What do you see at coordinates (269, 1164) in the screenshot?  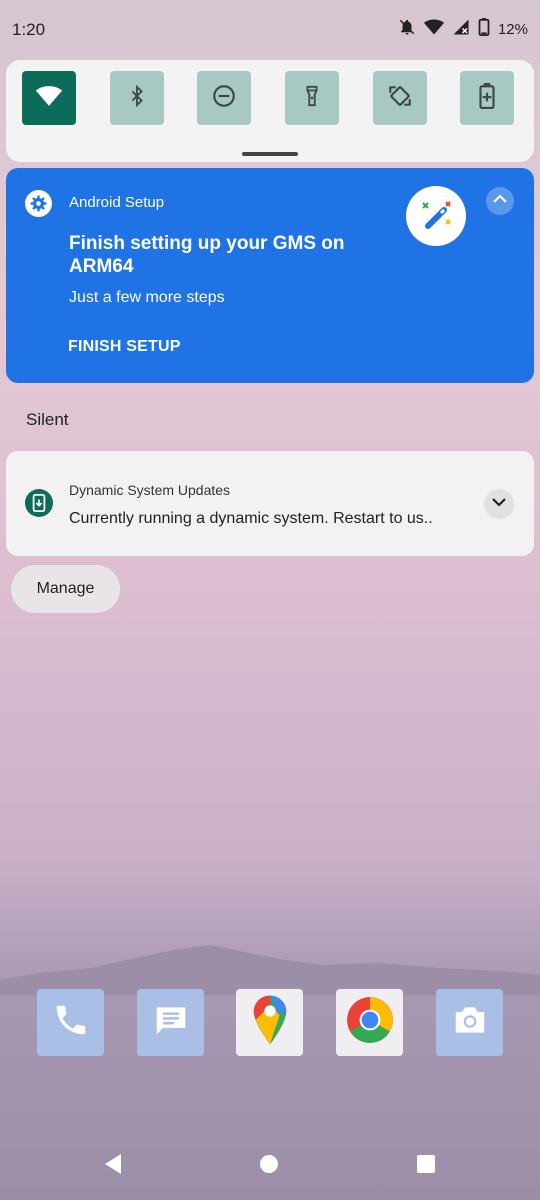 I see `nav-home-button` at bounding box center [269, 1164].